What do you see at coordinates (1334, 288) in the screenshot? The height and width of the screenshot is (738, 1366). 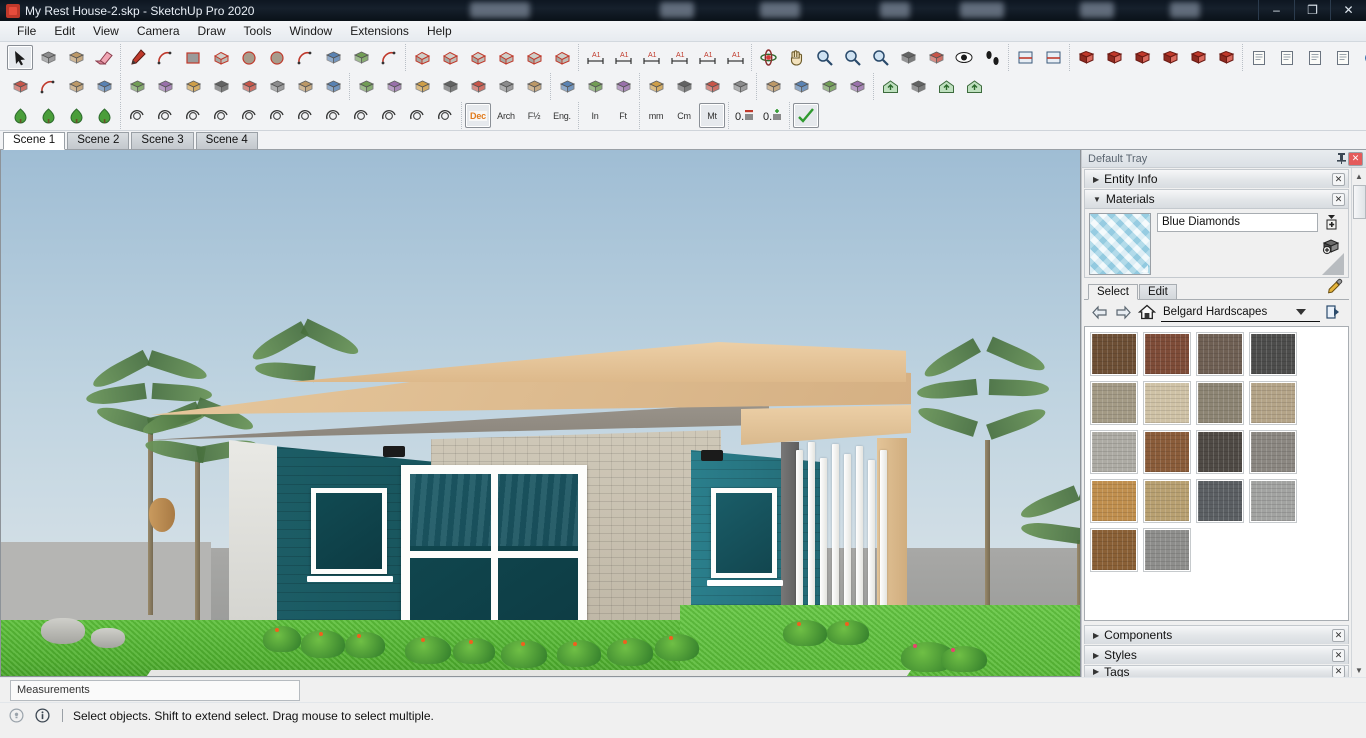 I see `eyedropper-icon` at bounding box center [1334, 288].